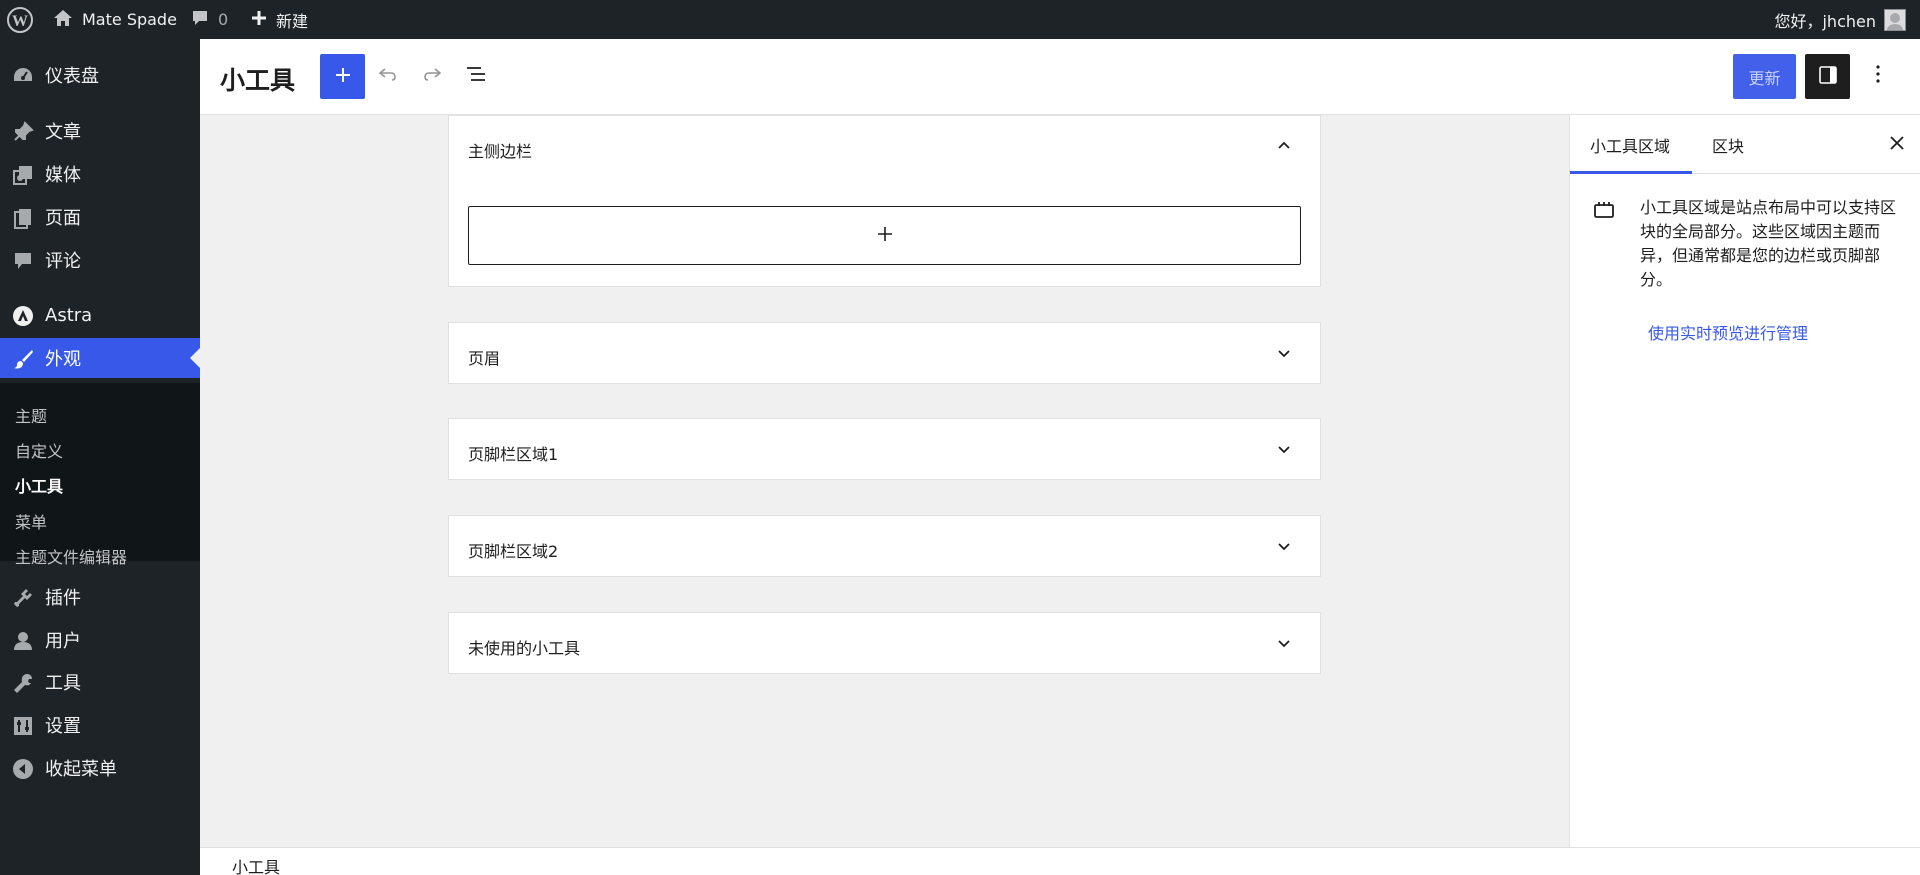  I want to click on settings-icon, so click(23, 726).